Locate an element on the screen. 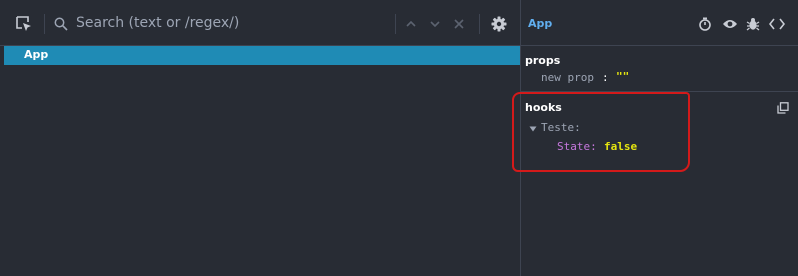  settings-button is located at coordinates (499, 24).